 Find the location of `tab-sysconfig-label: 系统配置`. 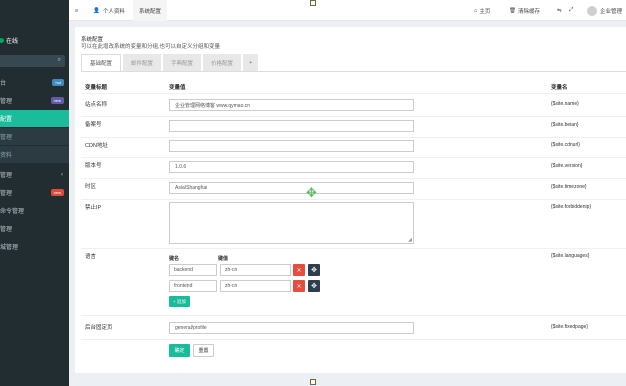

tab-sysconfig-label: 系统配置 is located at coordinates (150, 11).